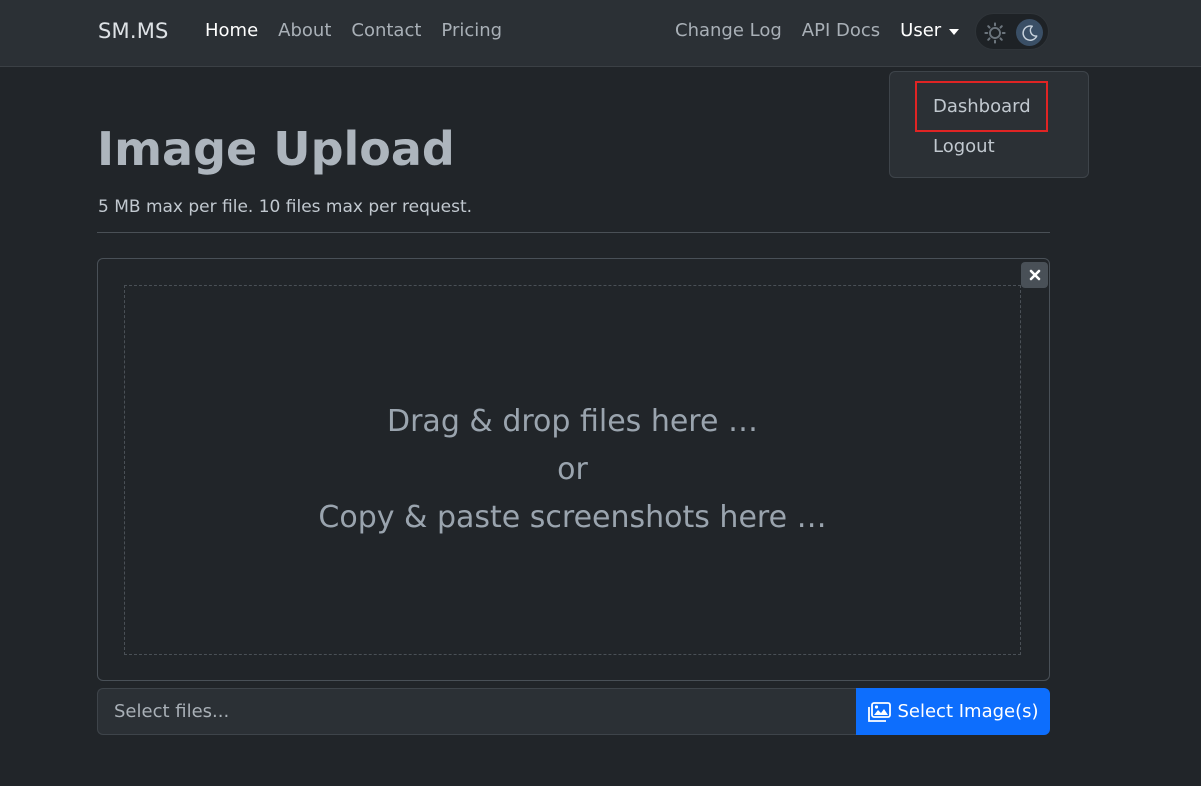 The image size is (1201, 786). I want to click on sun-icon, so click(994, 32).